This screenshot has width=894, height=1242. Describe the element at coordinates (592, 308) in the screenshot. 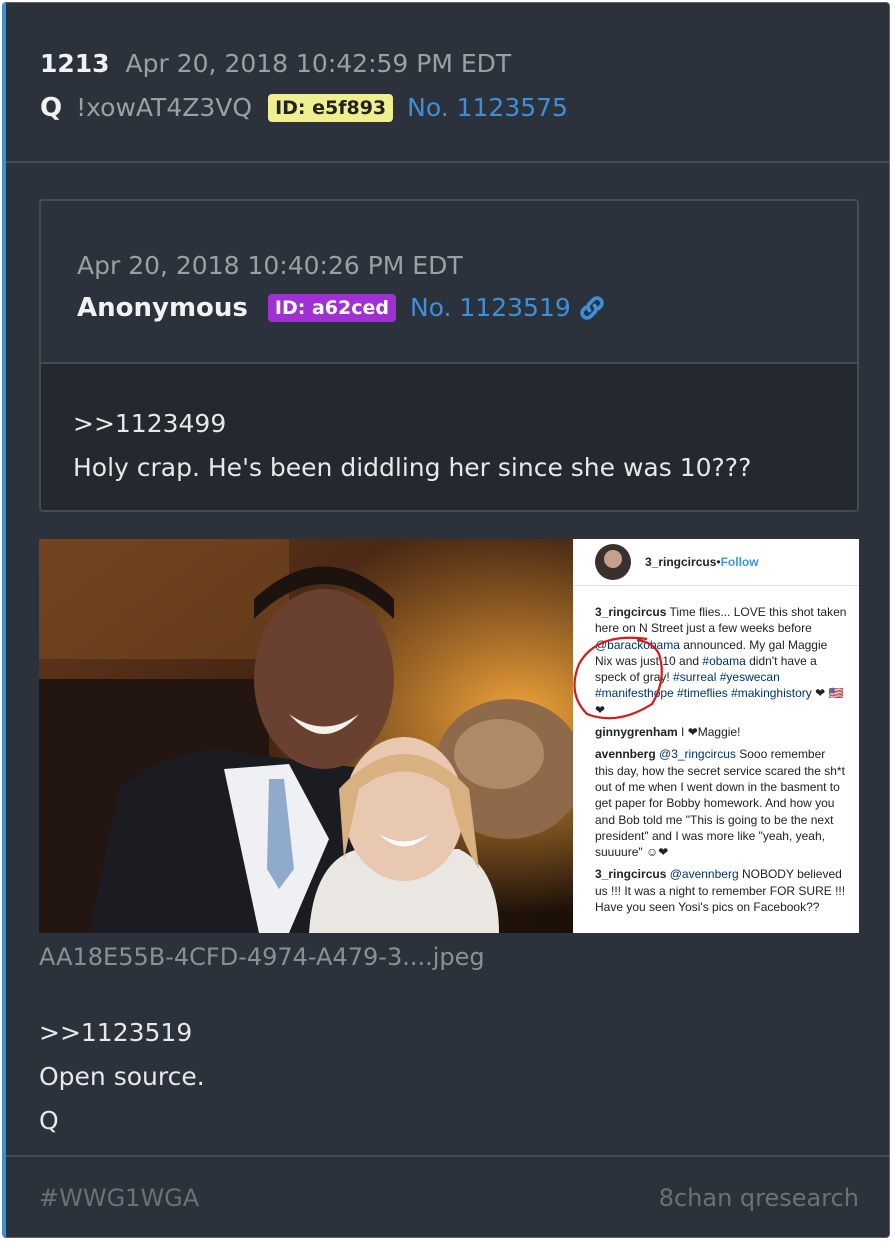

I see `link-icon` at that location.